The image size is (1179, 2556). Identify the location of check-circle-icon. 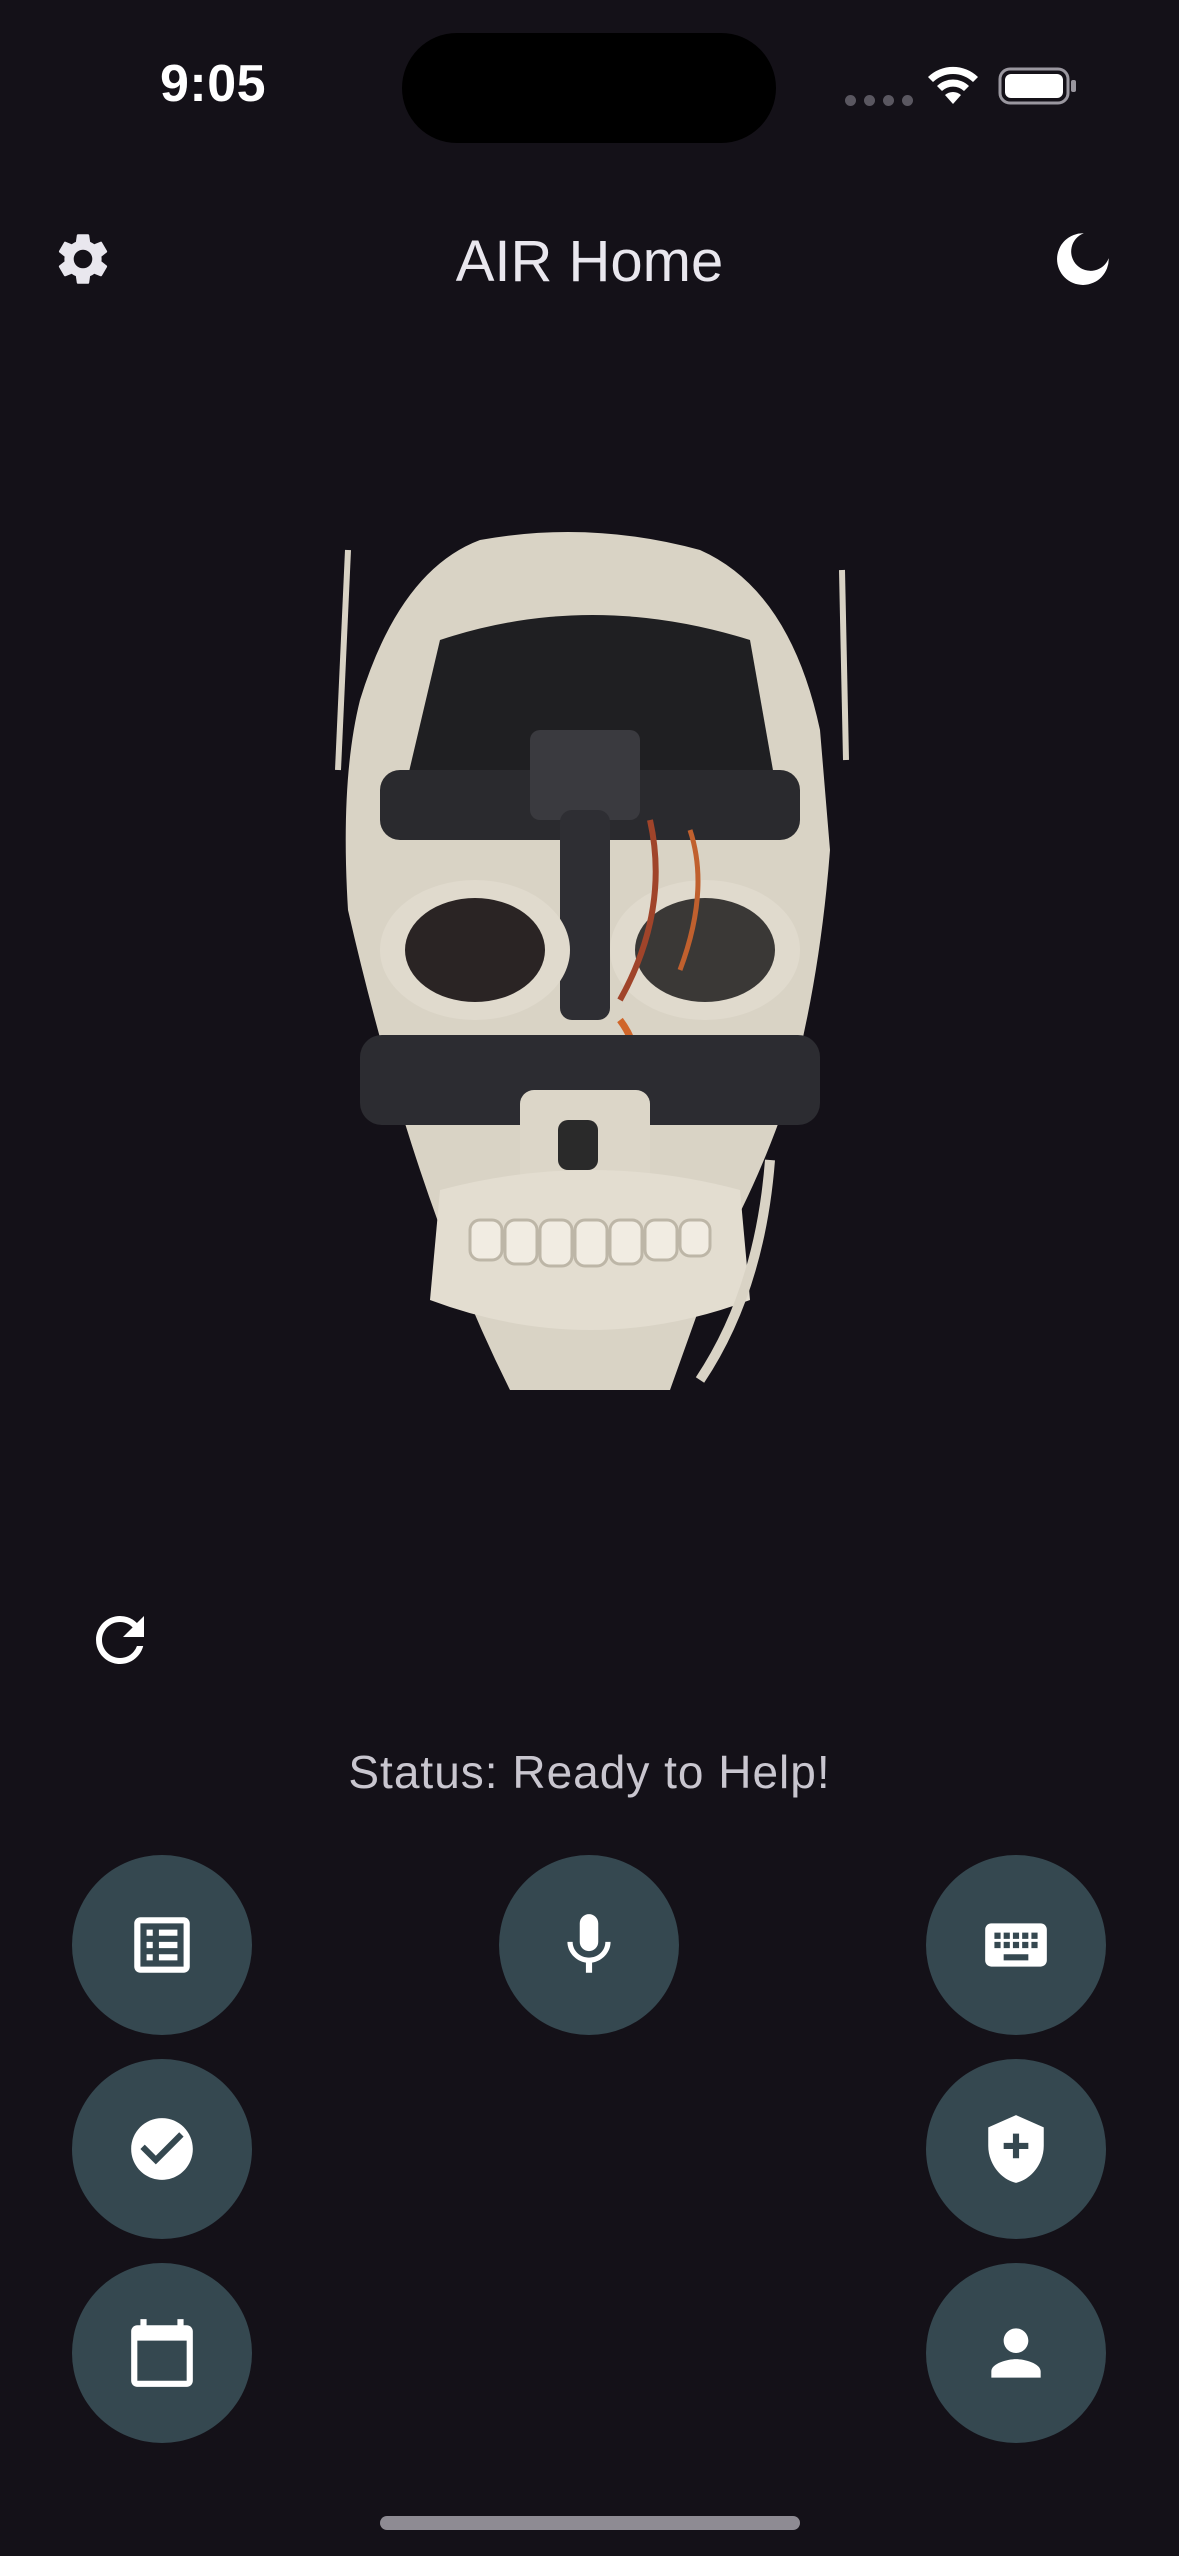
(162, 2149).